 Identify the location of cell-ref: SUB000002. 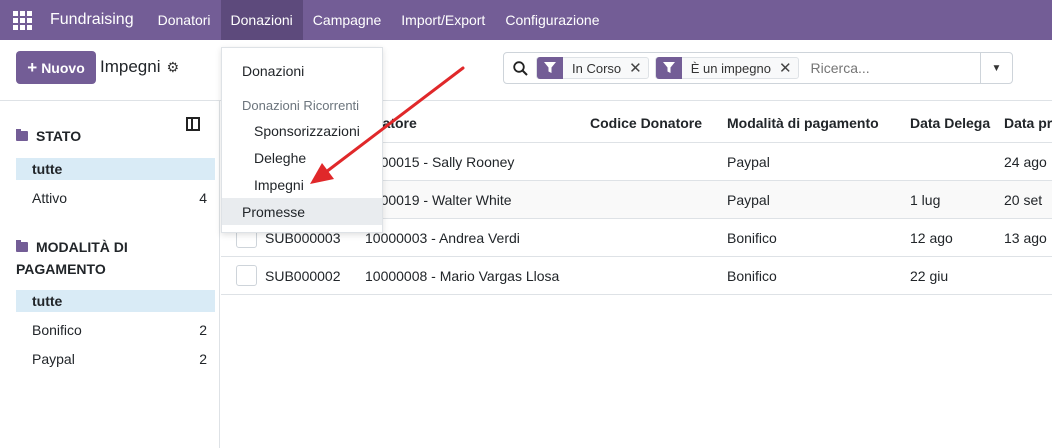
(303, 276).